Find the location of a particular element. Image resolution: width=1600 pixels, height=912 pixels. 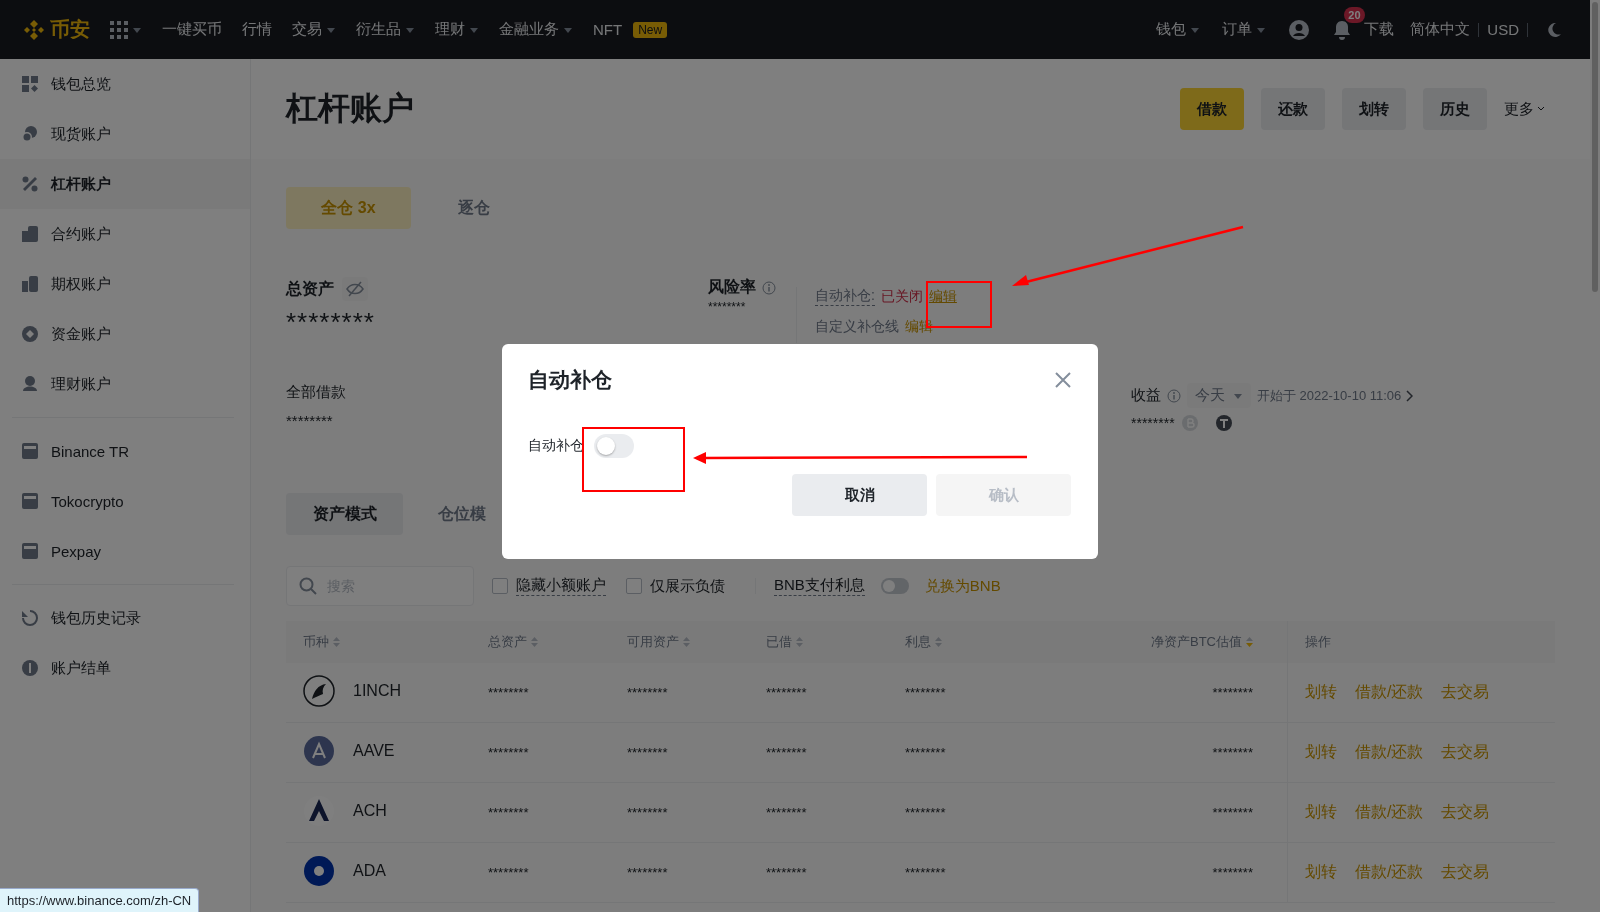

column-header: 操作 is located at coordinates (1318, 642).